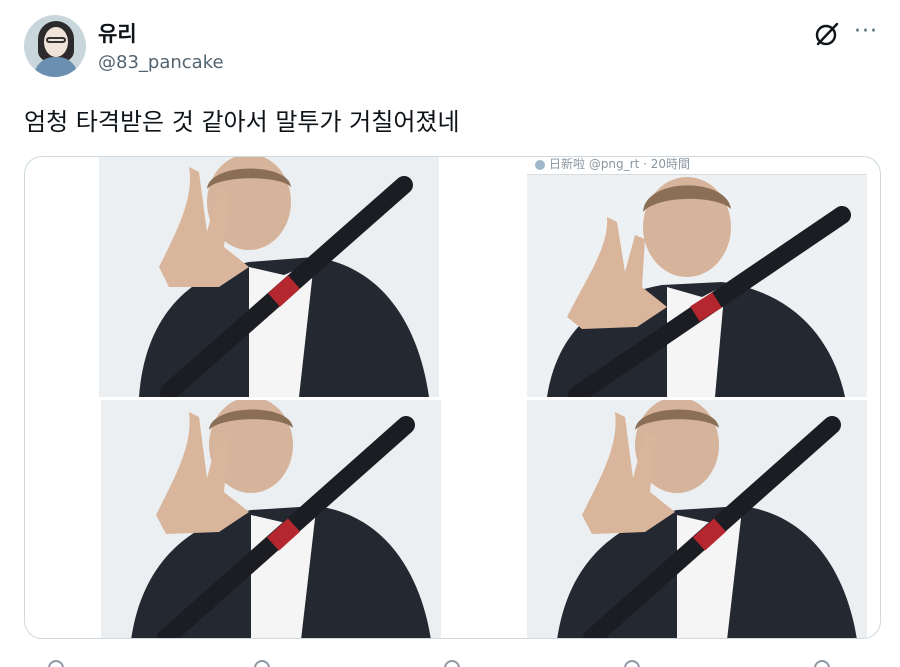 This screenshot has height=667, width=900. What do you see at coordinates (55, 46) in the screenshot?
I see `avatar` at bounding box center [55, 46].